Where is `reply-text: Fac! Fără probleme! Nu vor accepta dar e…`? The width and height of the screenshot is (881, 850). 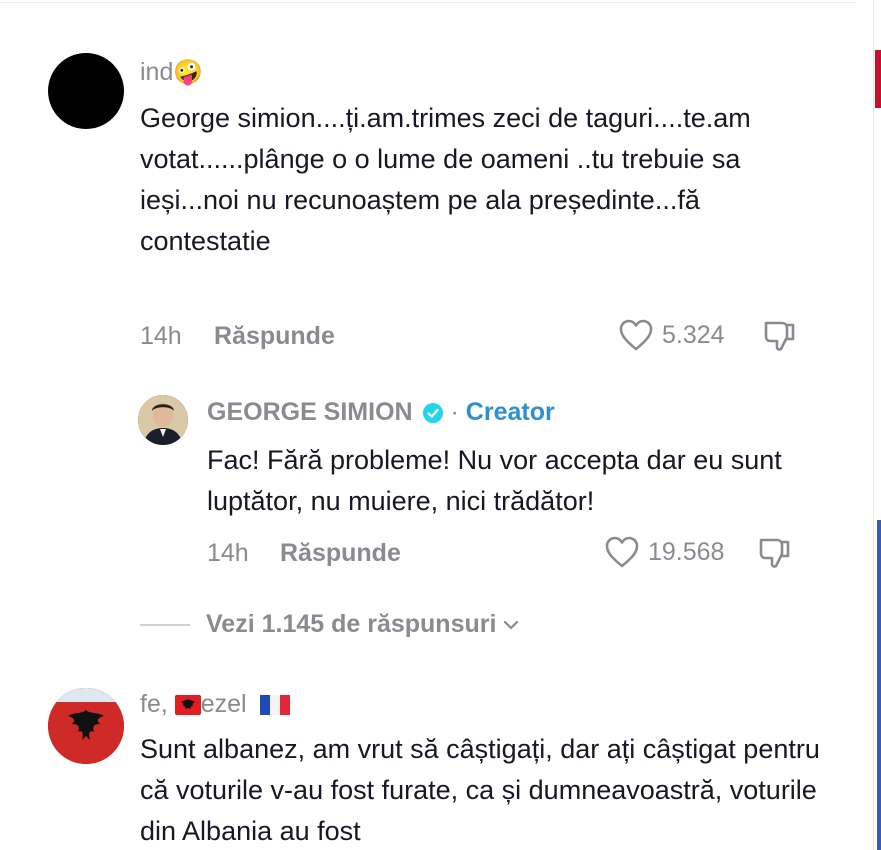
reply-text: Fac! Fără probleme! Nu vor accepta dar e… is located at coordinates (494, 480).